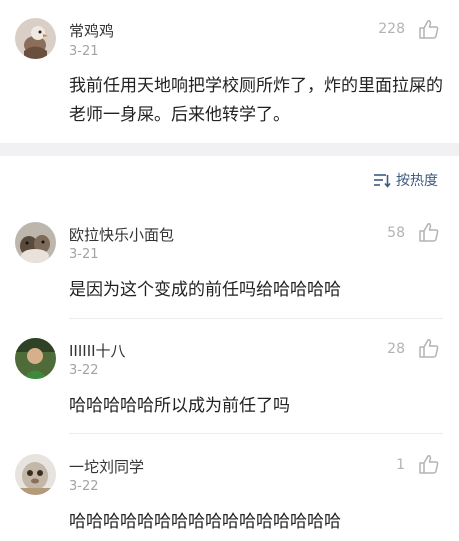 Image resolution: width=459 pixels, height=541 pixels. What do you see at coordinates (396, 349) in the screenshot?
I see `like-count: 28` at bounding box center [396, 349].